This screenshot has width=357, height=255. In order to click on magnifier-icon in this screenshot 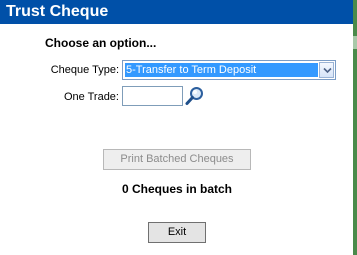, I will do `click(194, 96)`.